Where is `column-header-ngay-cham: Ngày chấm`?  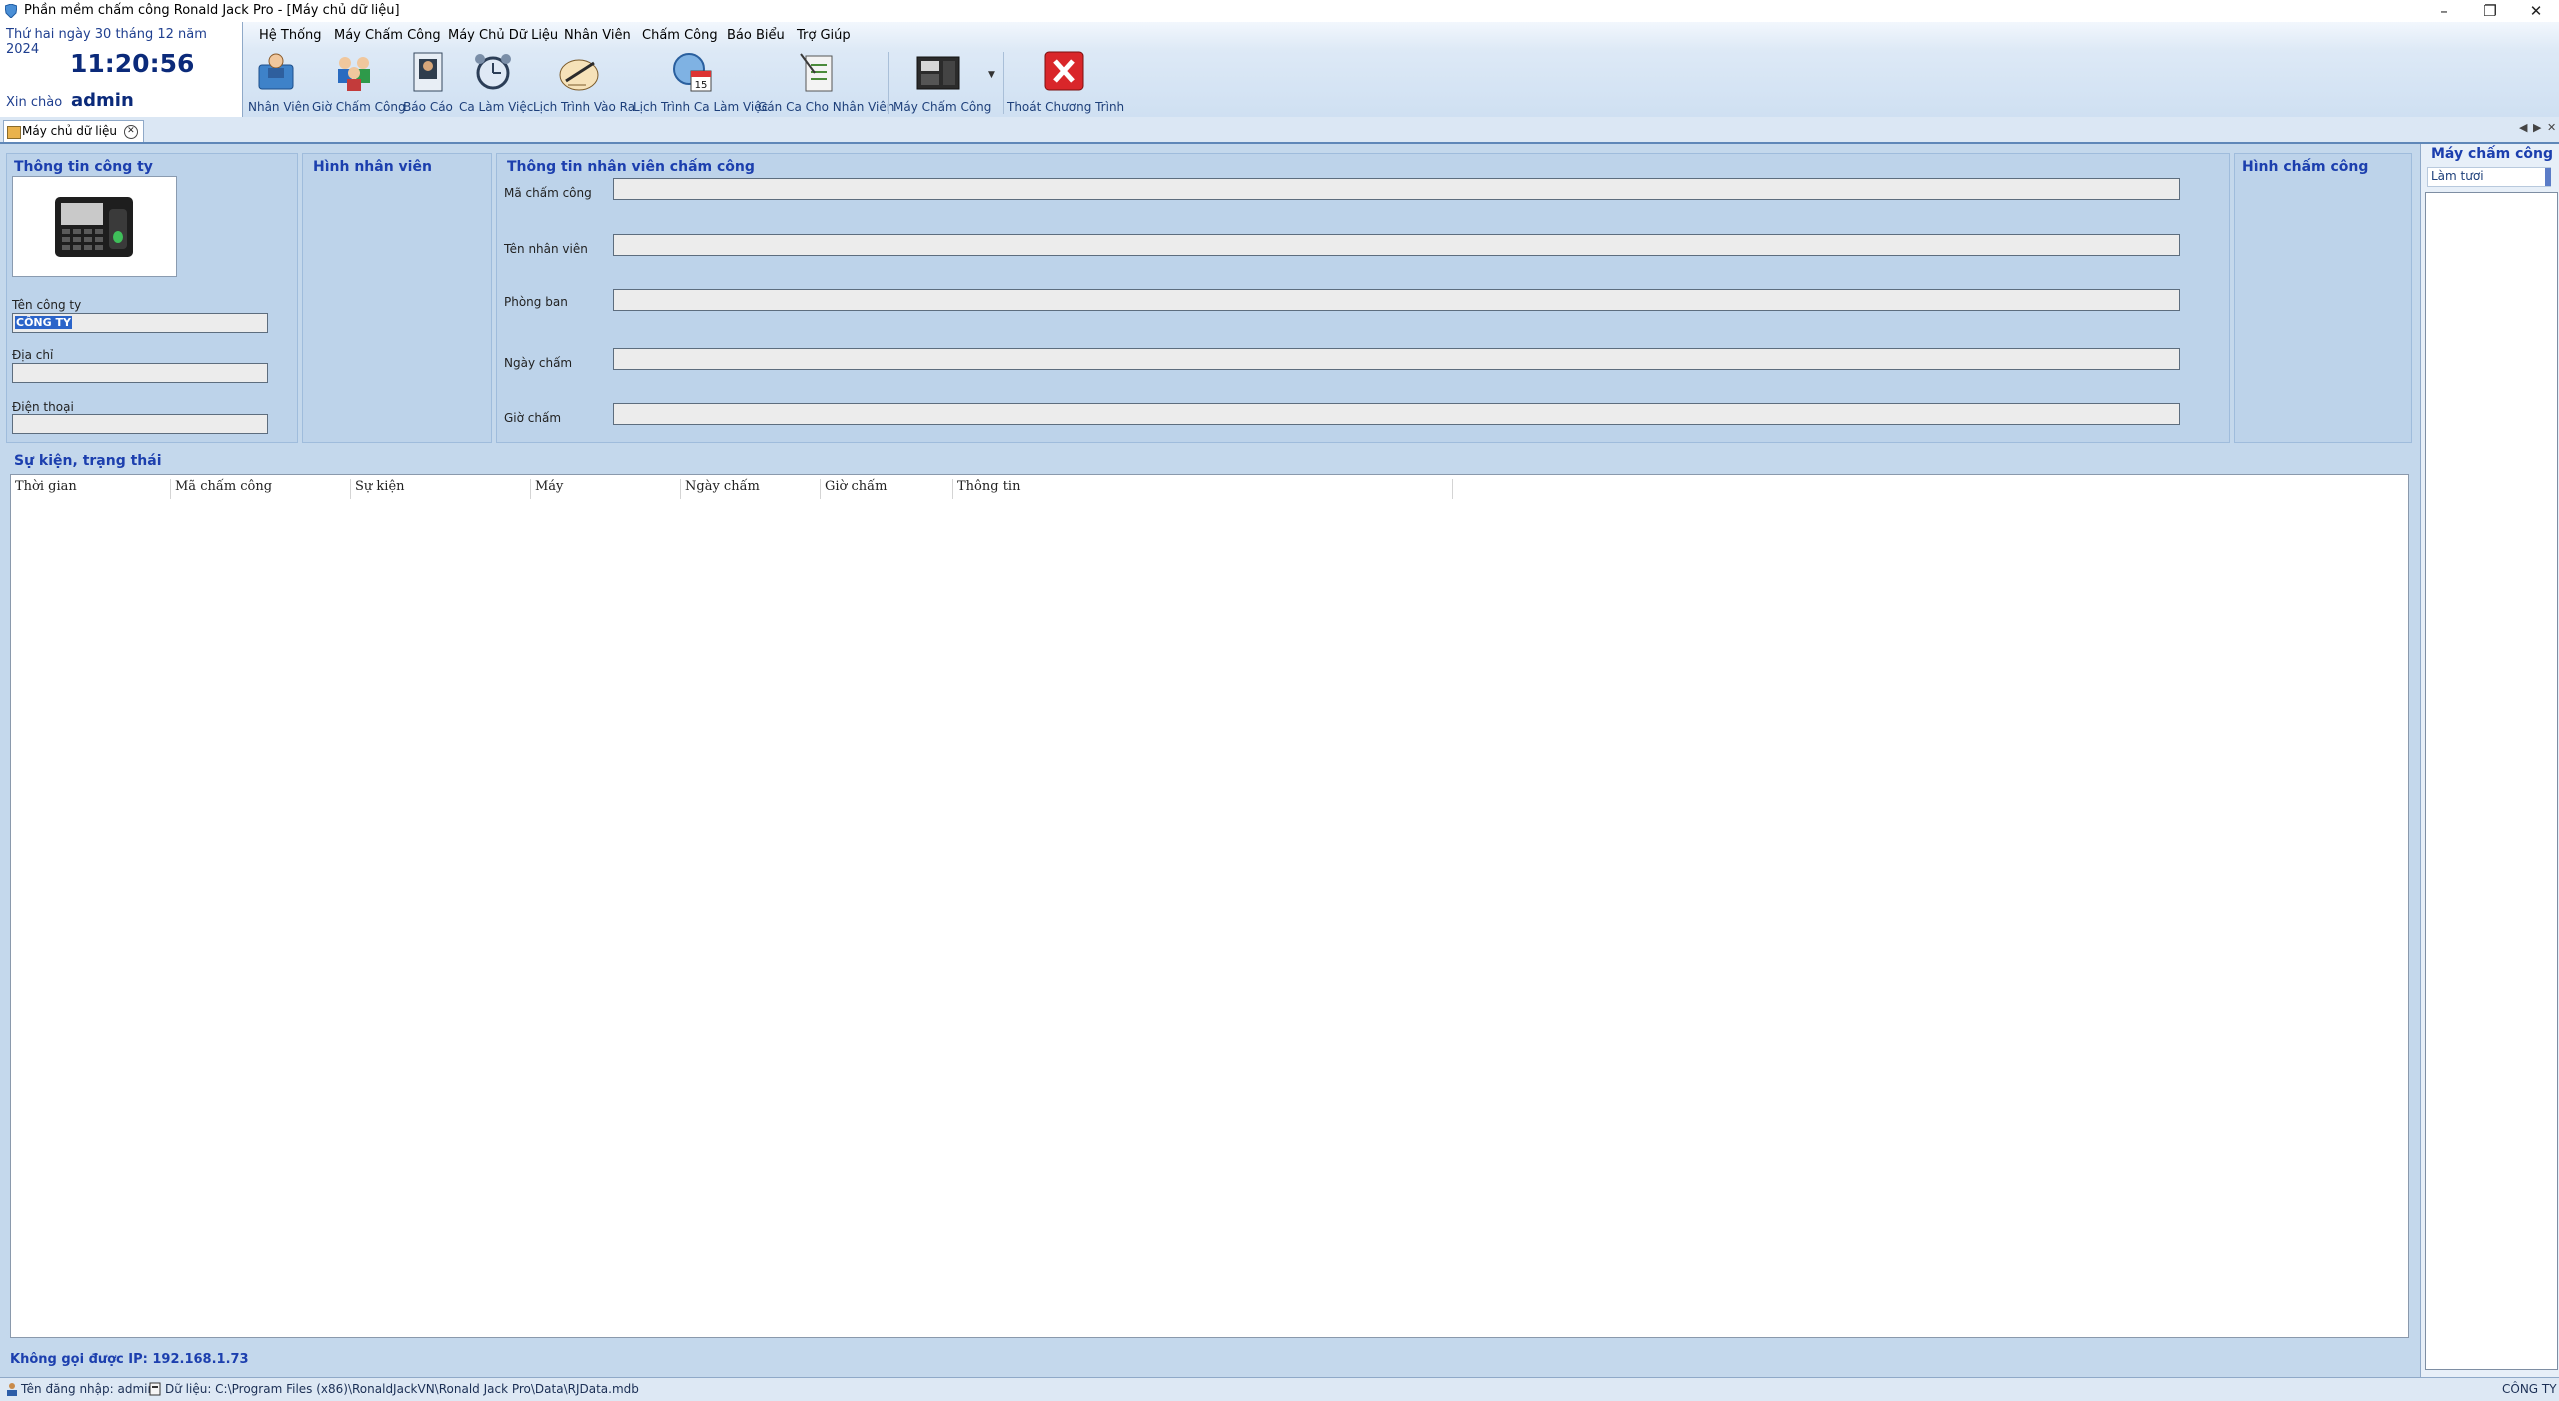 column-header-ngay-cham: Ngày chấm is located at coordinates (751, 489).